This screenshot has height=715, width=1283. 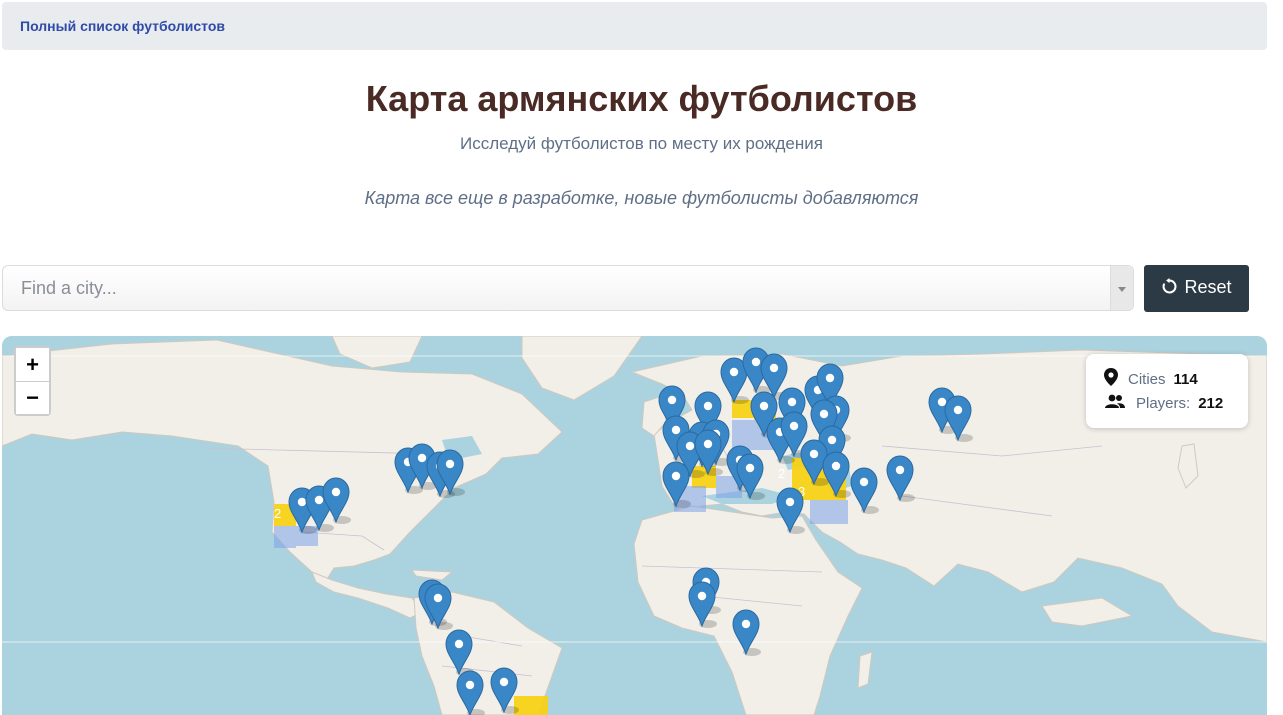 What do you see at coordinates (553, 288) in the screenshot?
I see `city-search-input` at bounding box center [553, 288].